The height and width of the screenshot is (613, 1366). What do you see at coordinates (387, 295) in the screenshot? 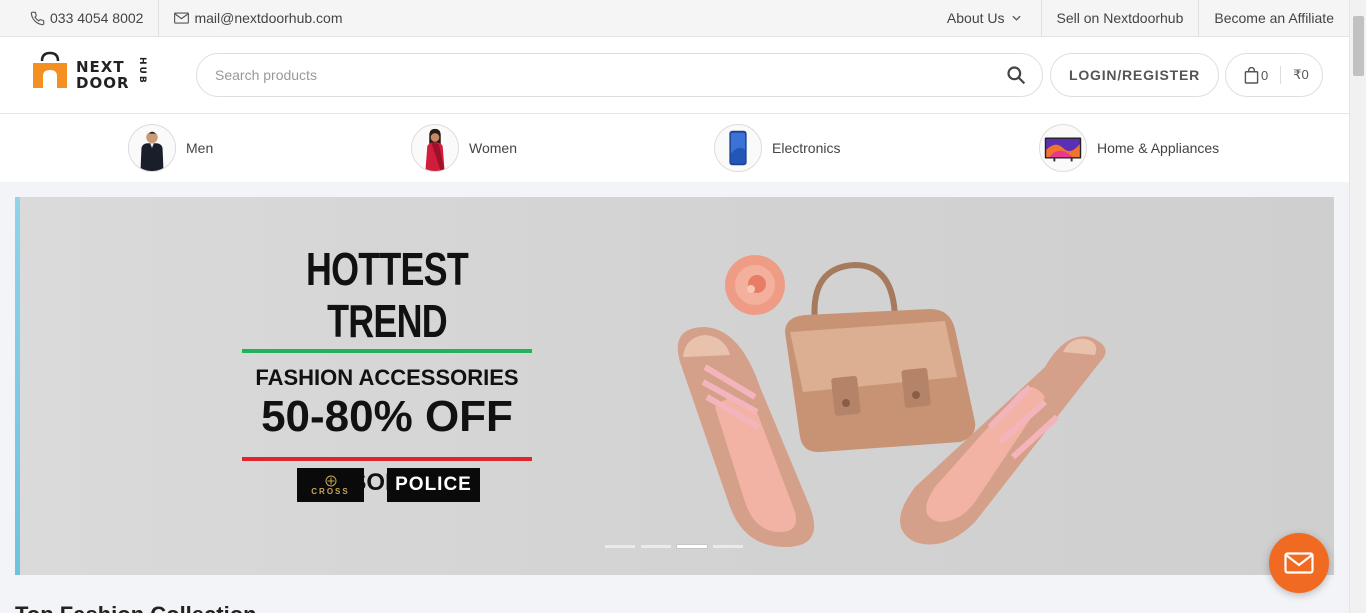
I see `banner-headline: HOTTEST TREND` at bounding box center [387, 295].